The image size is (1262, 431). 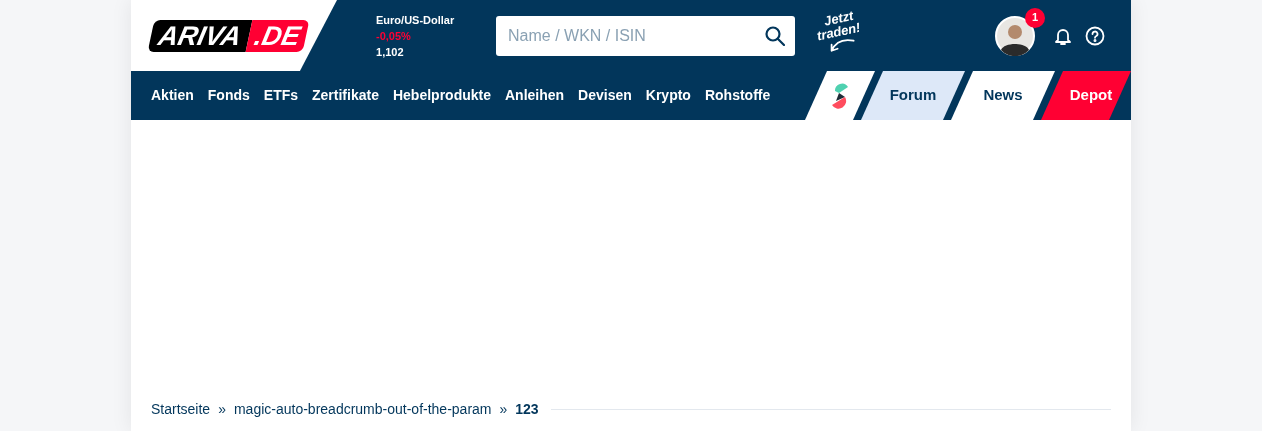 I want to click on nav-tab: News, so click(x=1003, y=95).